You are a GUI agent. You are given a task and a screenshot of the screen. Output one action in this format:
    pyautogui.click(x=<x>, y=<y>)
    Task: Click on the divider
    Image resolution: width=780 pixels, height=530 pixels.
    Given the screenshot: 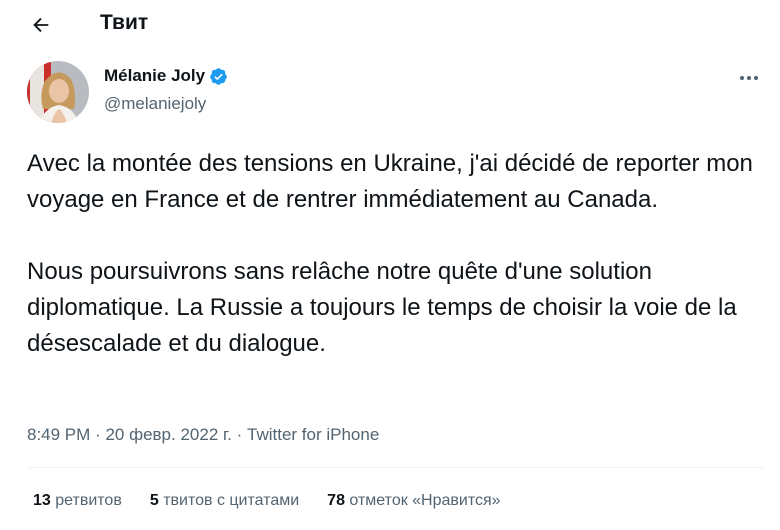 What is the action you would take?
    pyautogui.click(x=395, y=467)
    